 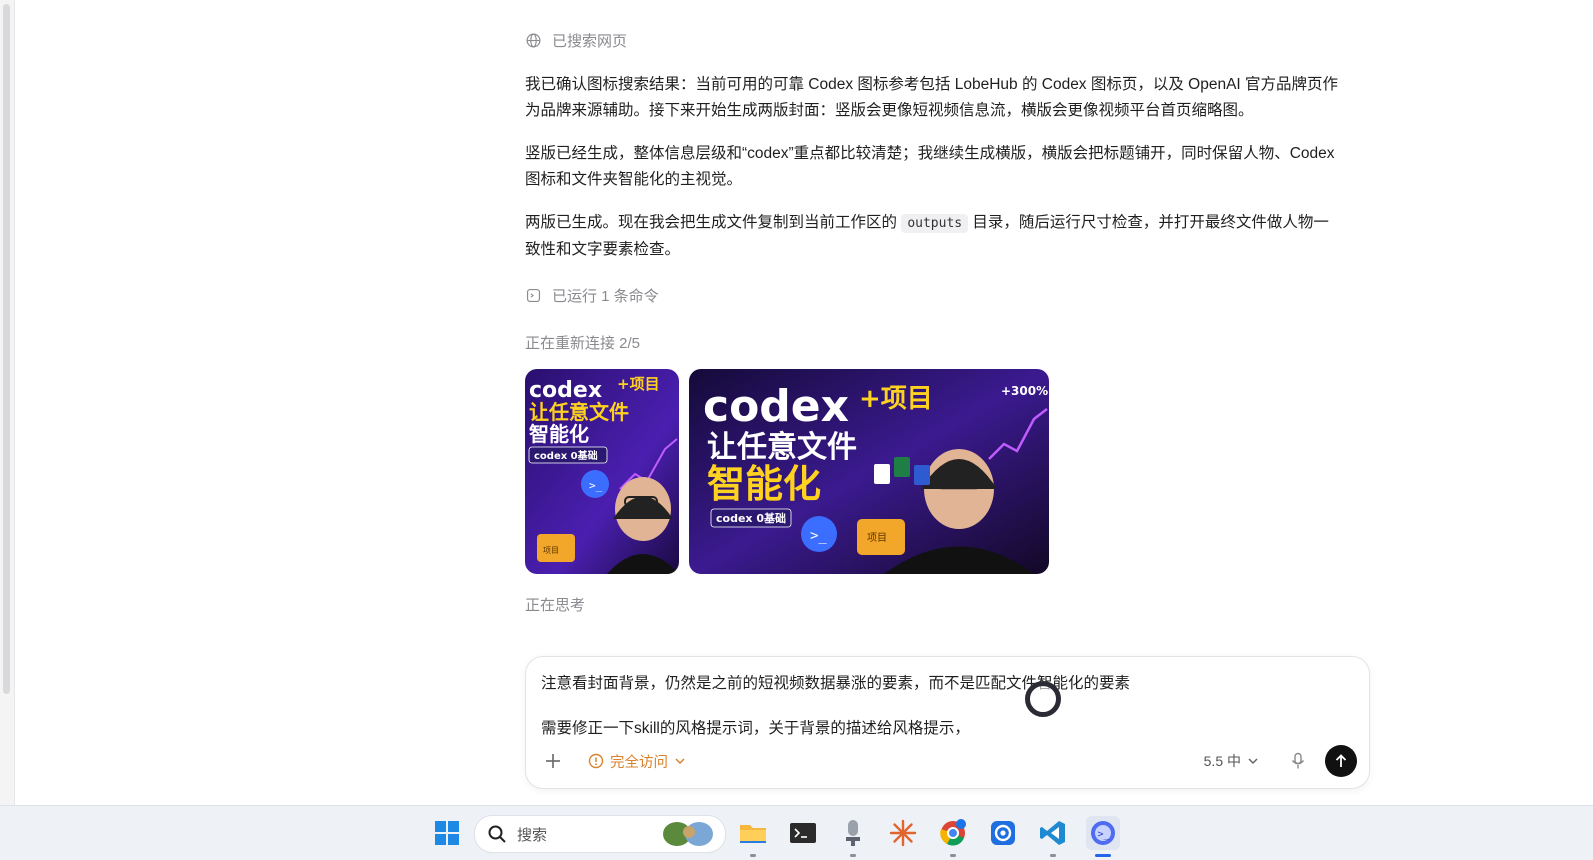 I want to click on start-button, so click(x=447, y=833).